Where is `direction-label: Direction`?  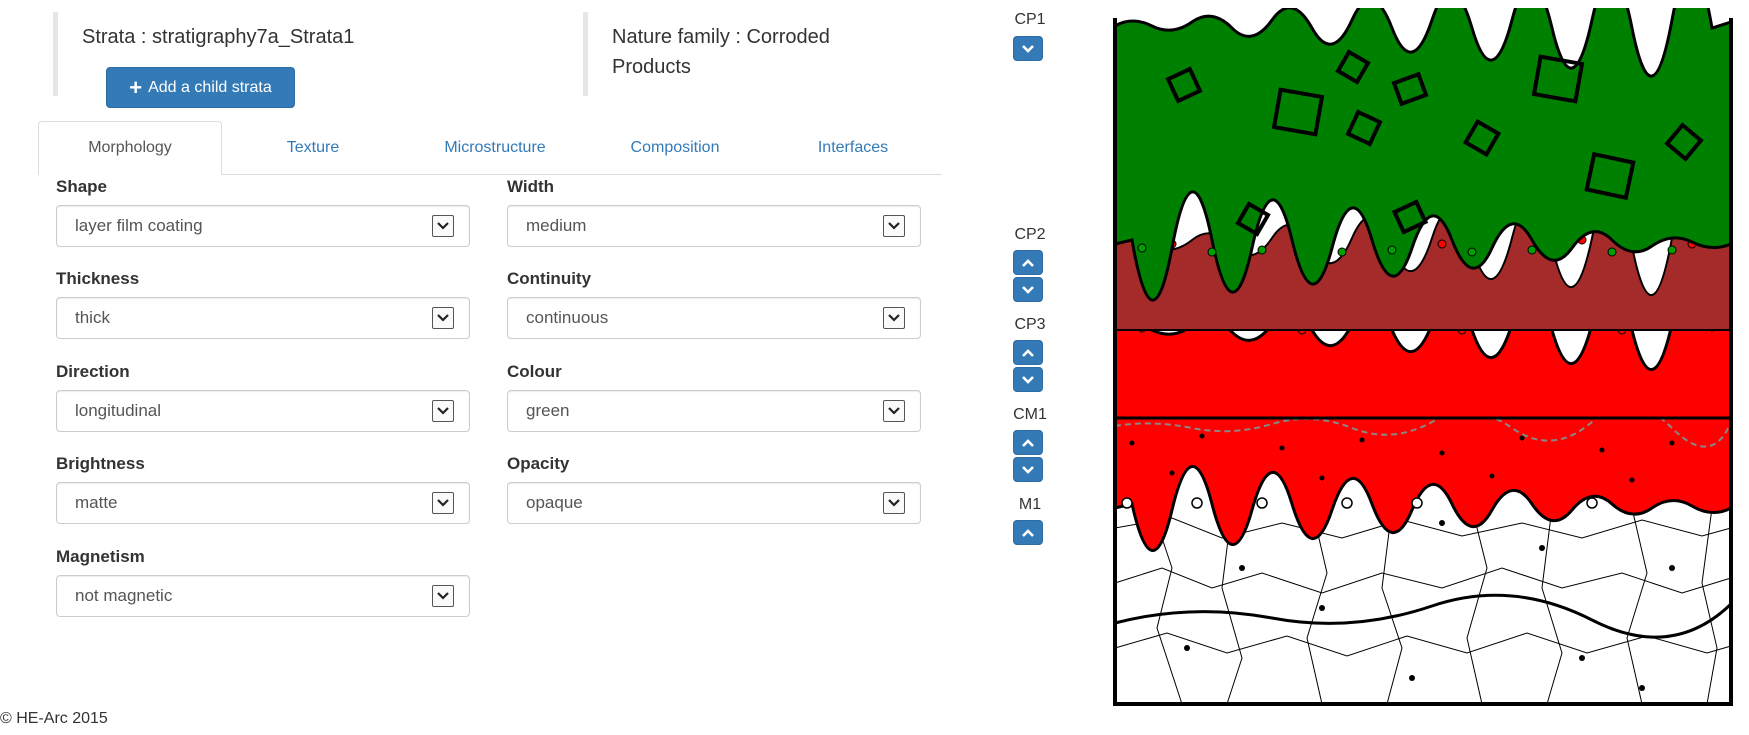
direction-label: Direction is located at coordinates (93, 371).